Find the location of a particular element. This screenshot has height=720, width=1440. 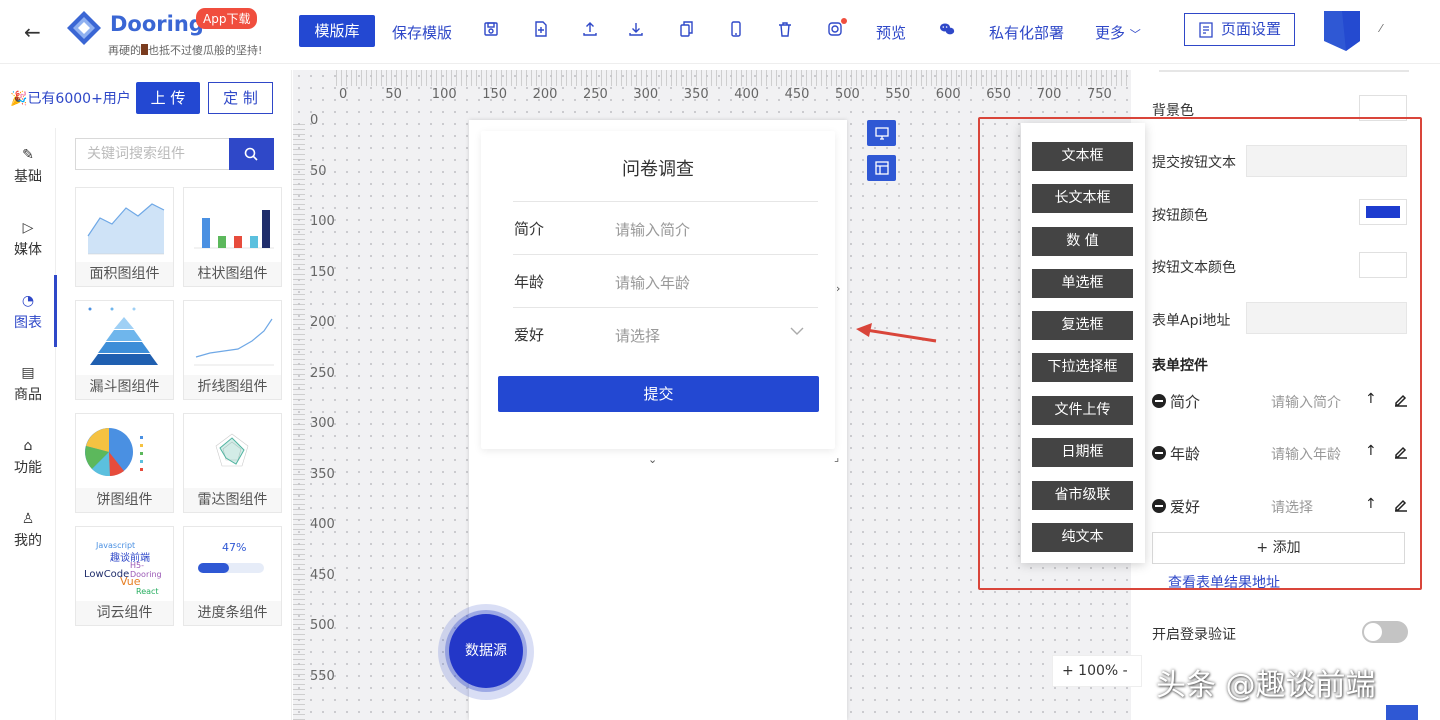

more-menu-label: 更多 is located at coordinates (1110, 33).